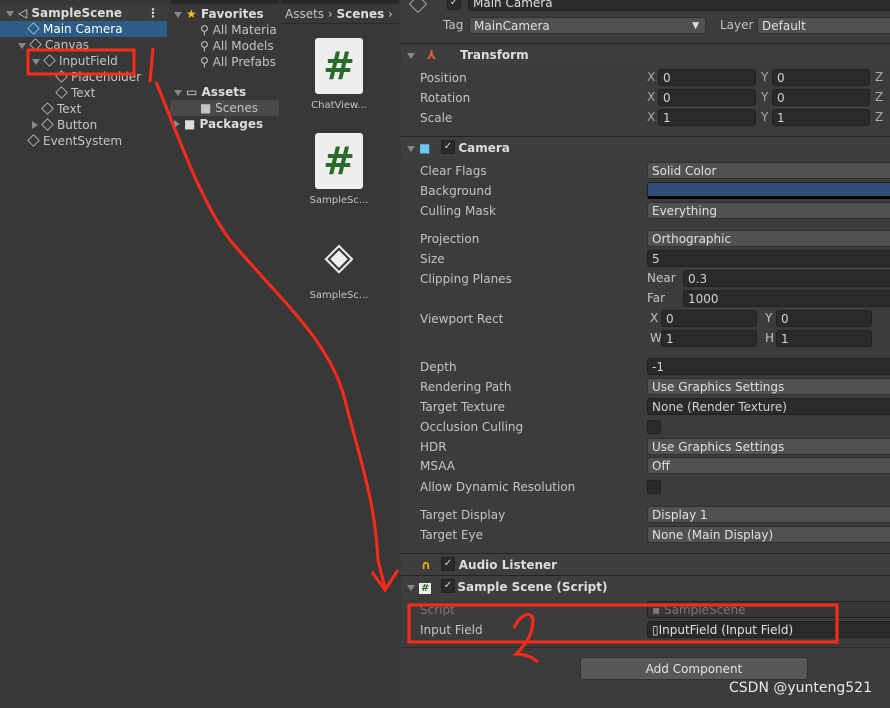 The height and width of the screenshot is (708, 890). I want to click on annotation-box-fields, so click(623, 623).